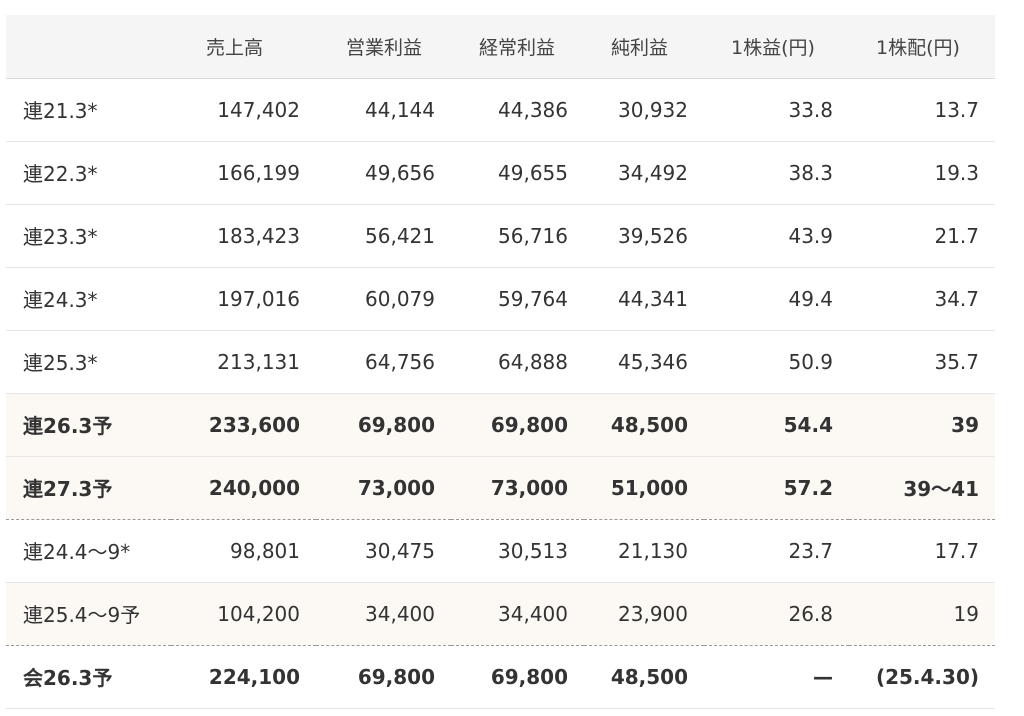 This screenshot has width=1024, height=716. Describe the element at coordinates (644, 299) in the screenshot. I see `cell-net-profit: 44,341` at that location.